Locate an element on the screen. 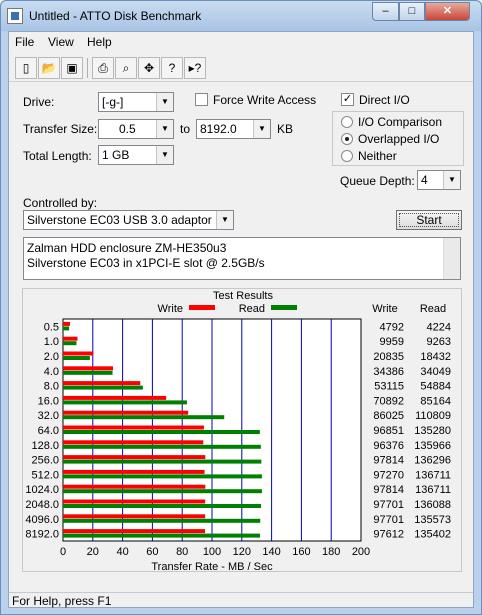 This screenshot has width=482, height=615. transfer-size-to-select: 8192.0 ▼ is located at coordinates (233, 129).